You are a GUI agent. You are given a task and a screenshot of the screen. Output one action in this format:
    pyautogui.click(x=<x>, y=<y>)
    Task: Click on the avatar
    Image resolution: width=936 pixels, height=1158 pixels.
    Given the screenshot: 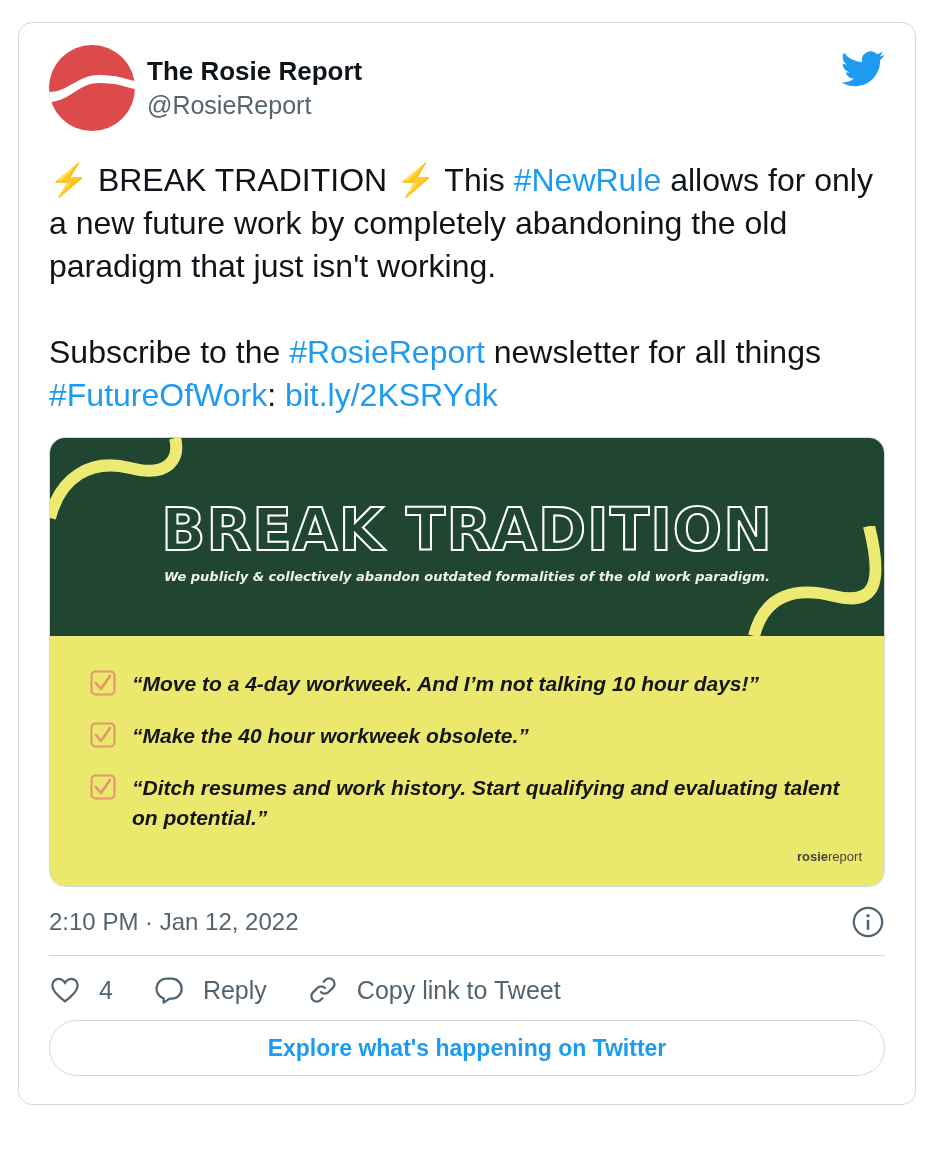 What is the action you would take?
    pyautogui.click(x=92, y=88)
    